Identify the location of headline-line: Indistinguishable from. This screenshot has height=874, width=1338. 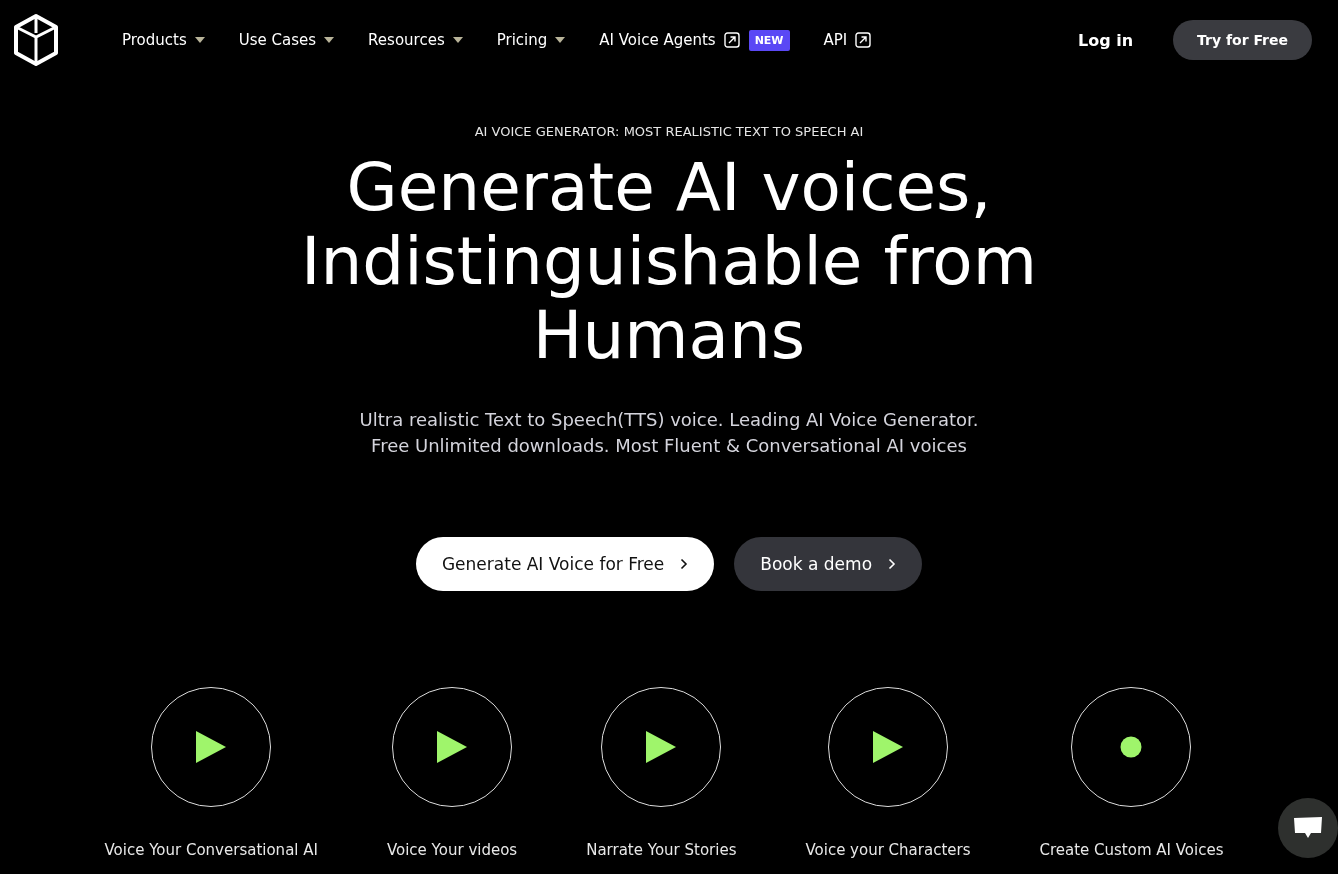
(669, 262).